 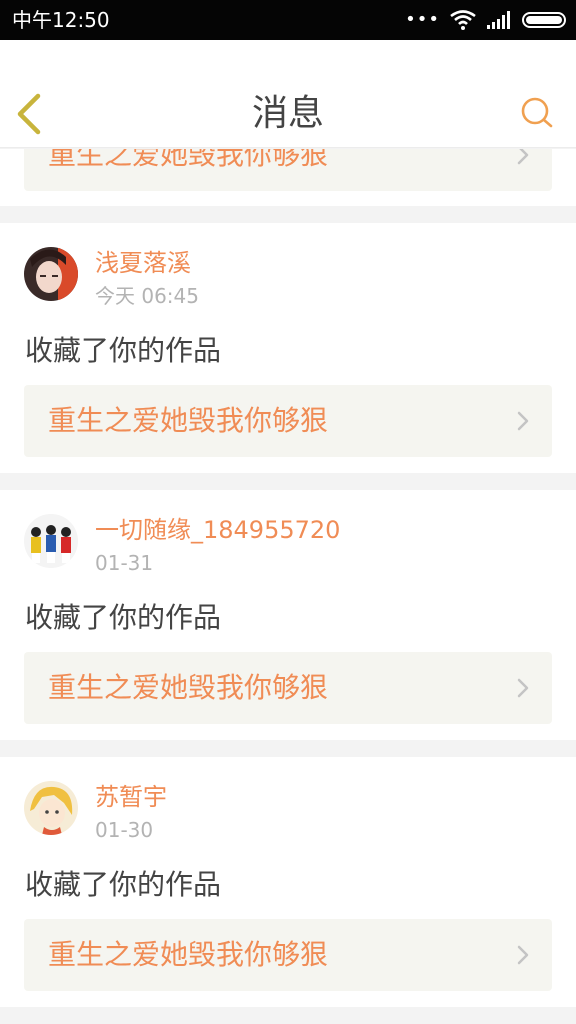 I want to click on message-card-partial: 重生之爱她毁我你够狠, so click(x=288, y=177).